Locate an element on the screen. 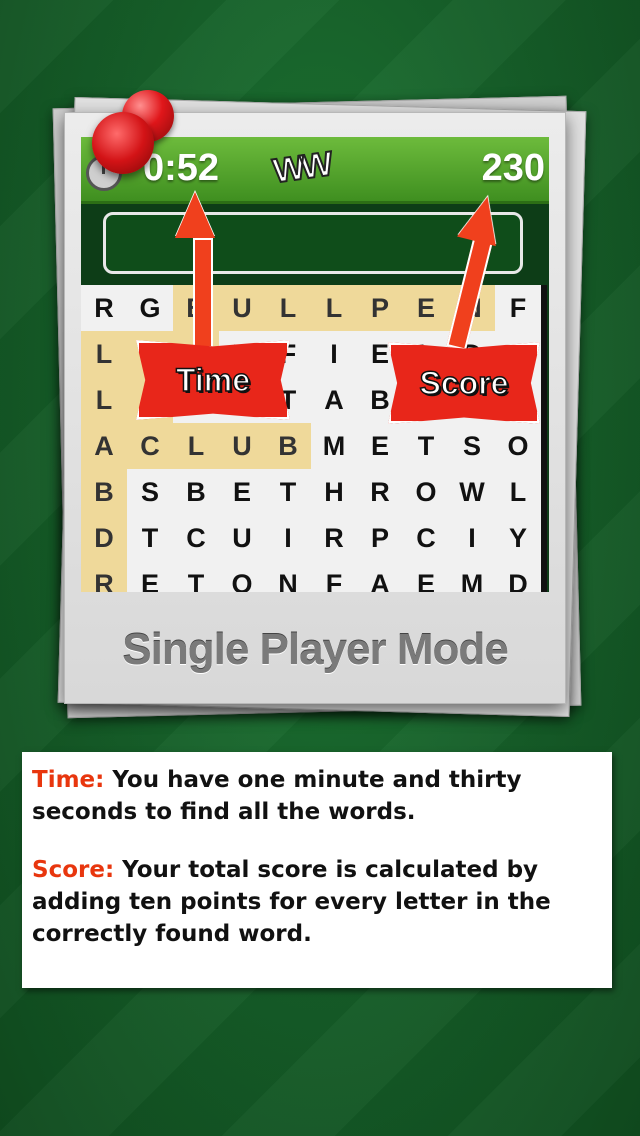  score-callout-label: Score is located at coordinates (464, 383).